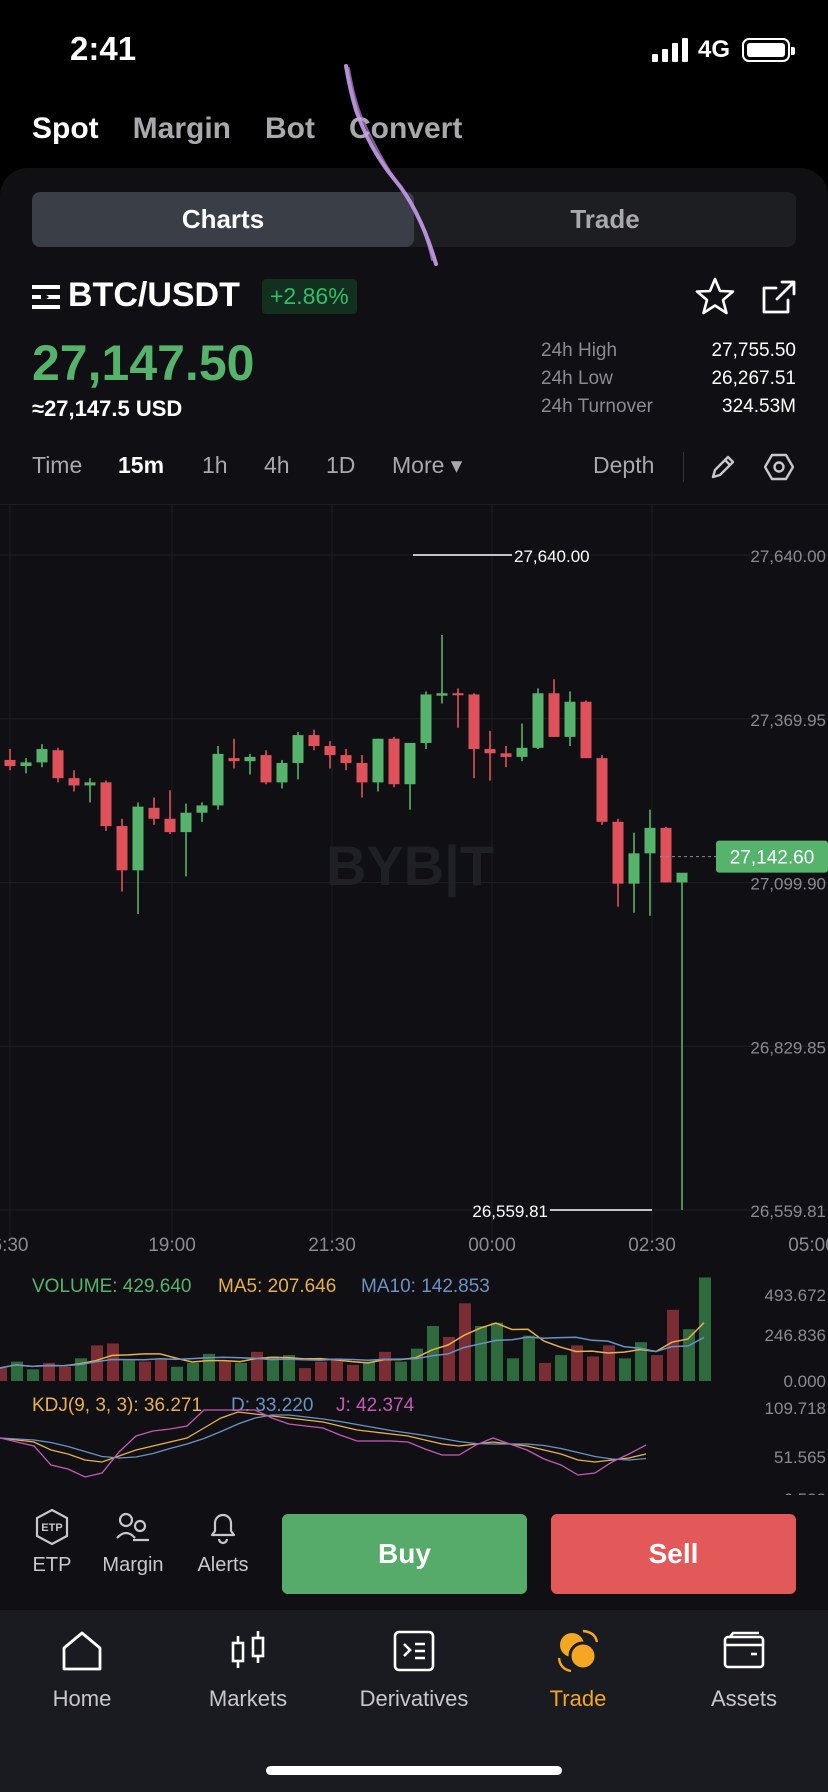 Image resolution: width=828 pixels, height=1792 pixels. What do you see at coordinates (795, 1408) in the screenshot?
I see `kdj-axis-label: 109.718` at bounding box center [795, 1408].